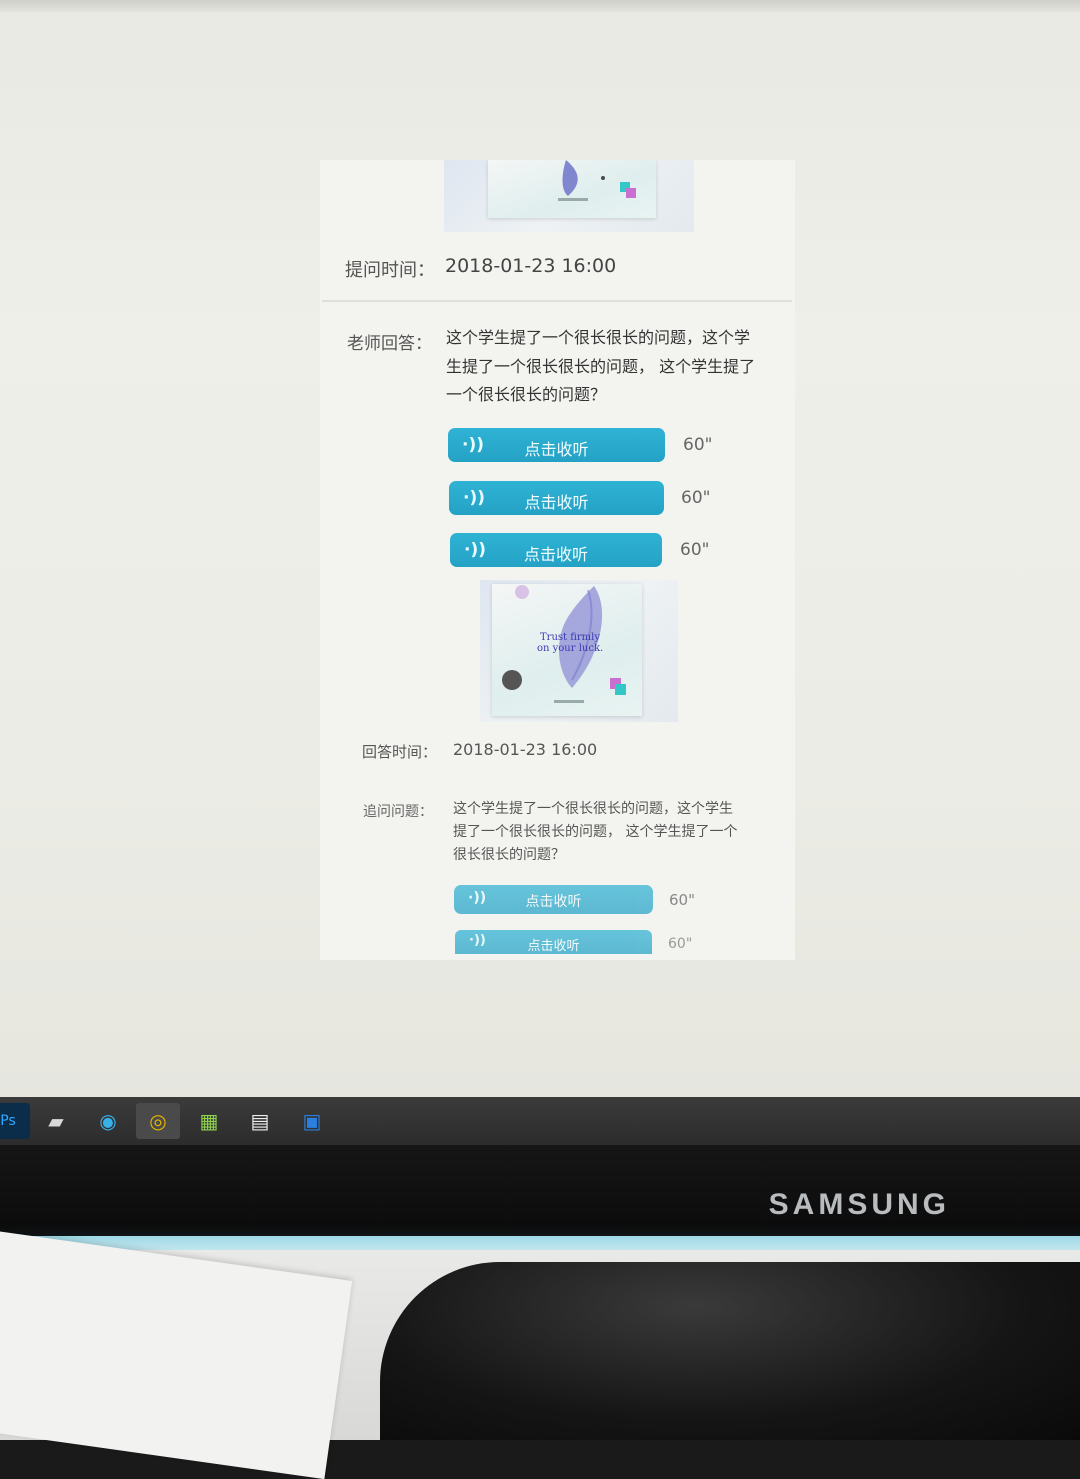 The height and width of the screenshot is (1479, 1080). Describe the element at coordinates (400, 752) in the screenshot. I see `answer-time-label: 回答时间：` at that location.